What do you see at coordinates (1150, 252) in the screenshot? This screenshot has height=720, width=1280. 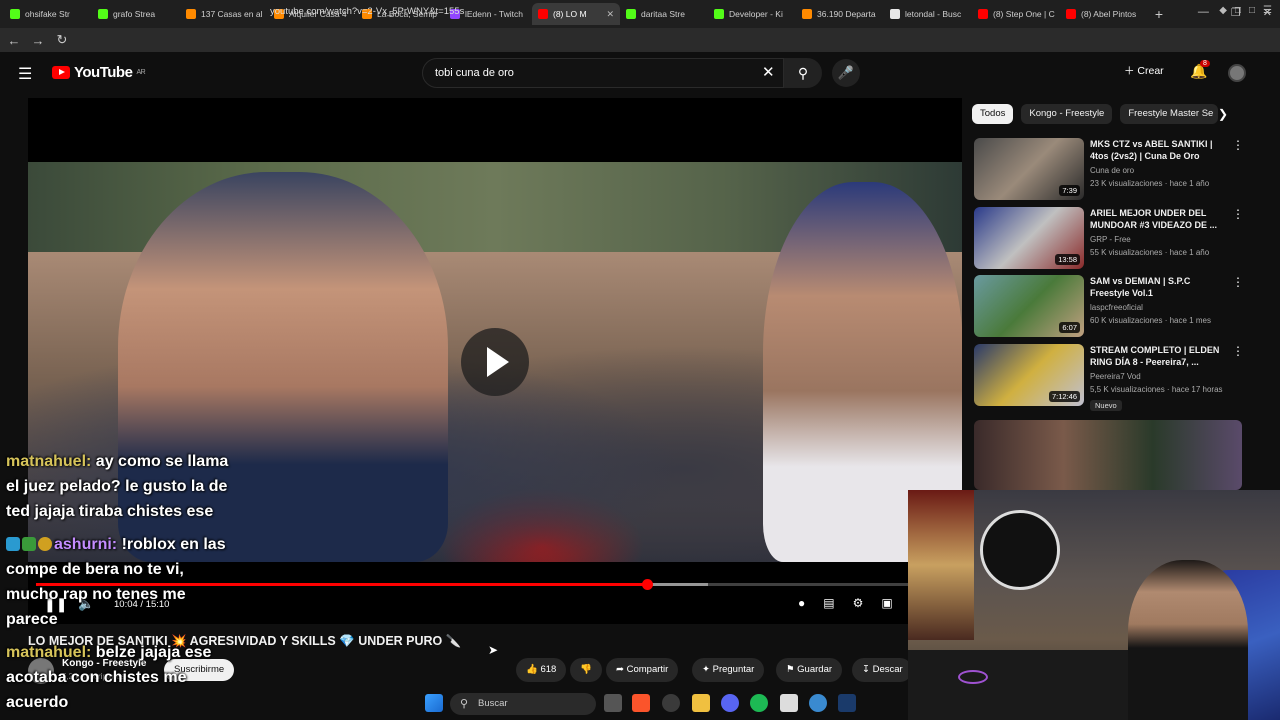 I see `recommendation-meta: 55 K visualizaciones · hace 1 año` at bounding box center [1150, 252].